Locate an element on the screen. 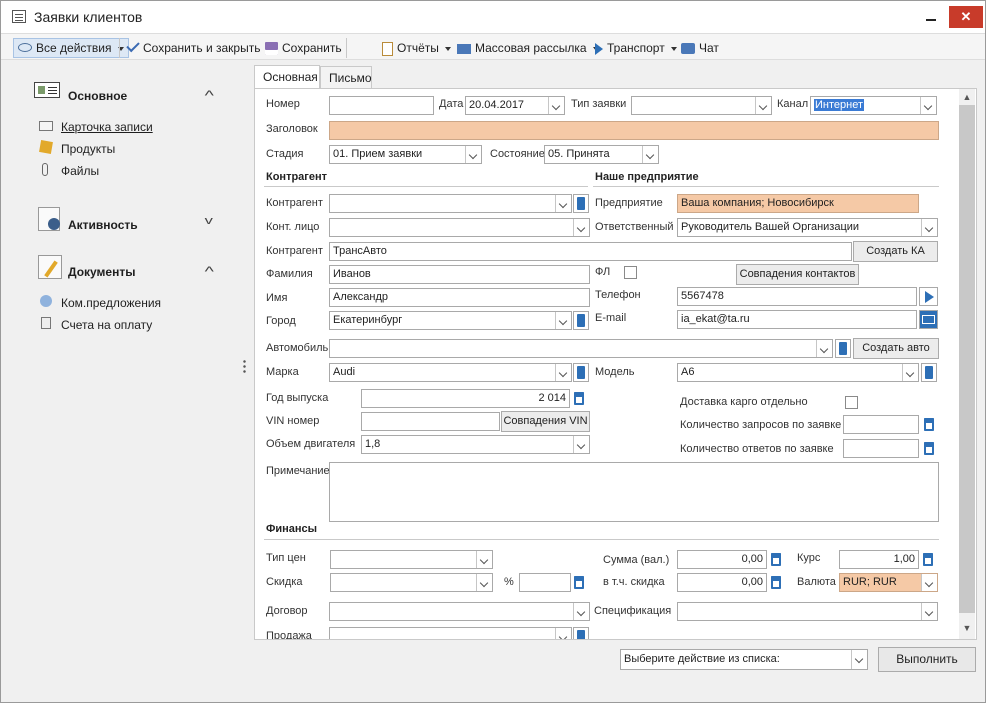 This screenshot has width=986, height=703. scroll-down-icon: ▼ is located at coordinates (967, 628).